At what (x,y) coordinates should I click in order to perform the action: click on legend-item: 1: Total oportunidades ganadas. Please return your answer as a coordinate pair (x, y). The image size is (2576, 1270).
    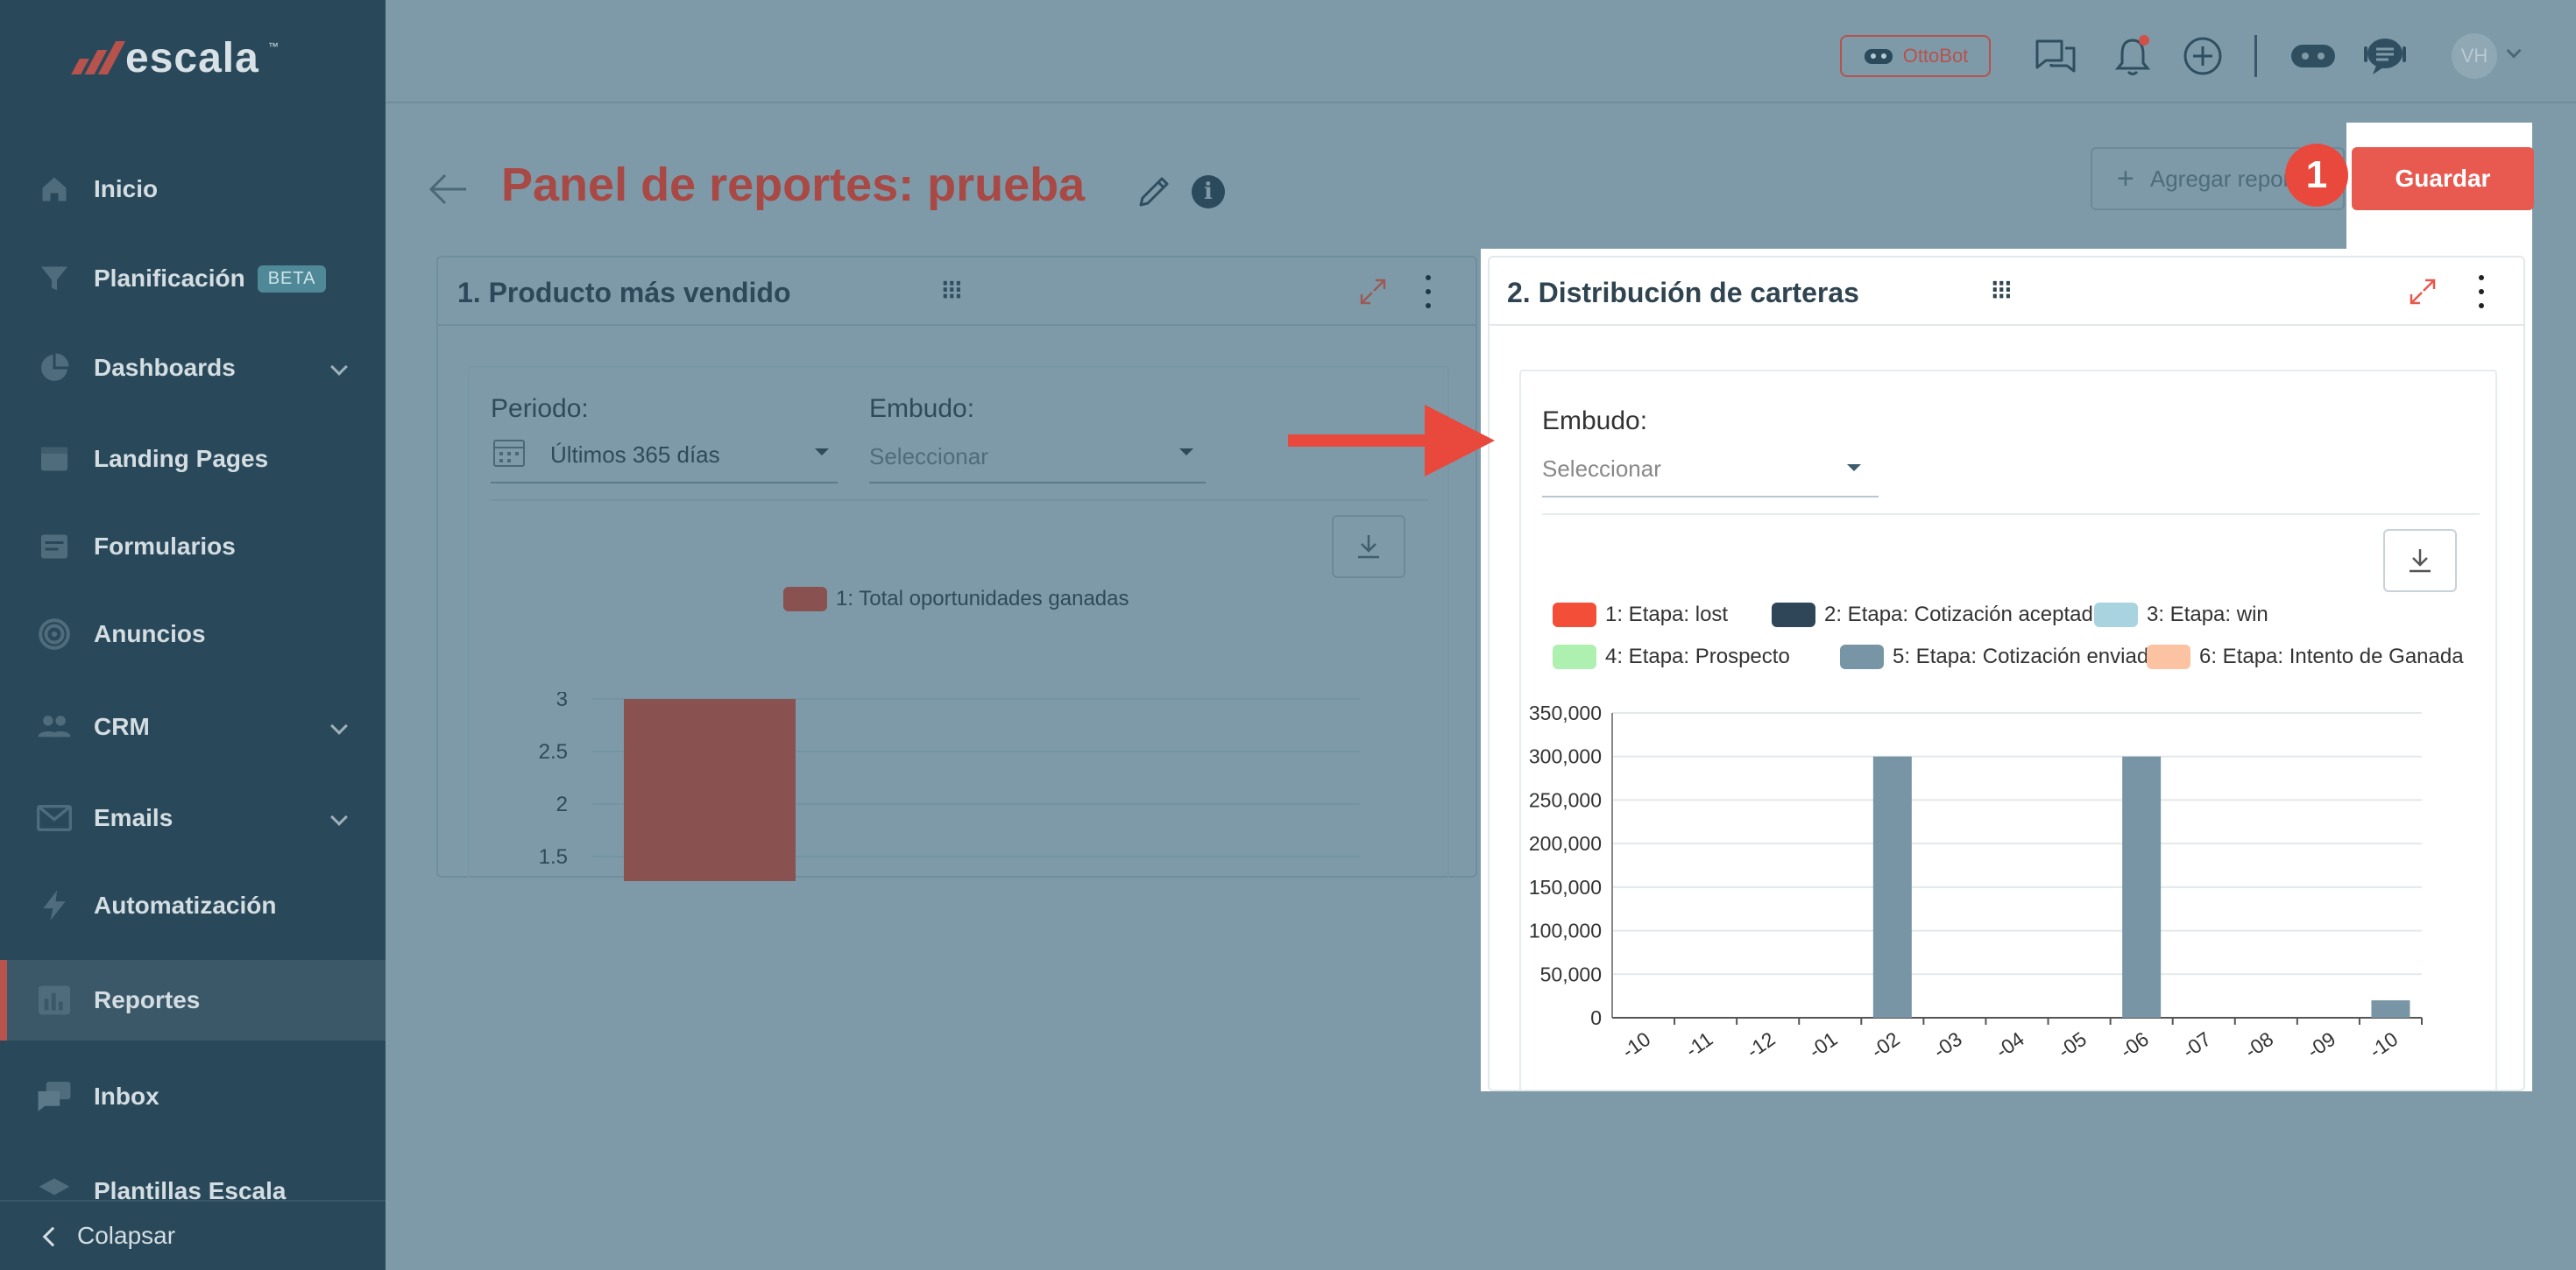
    Looking at the image, I should click on (956, 599).